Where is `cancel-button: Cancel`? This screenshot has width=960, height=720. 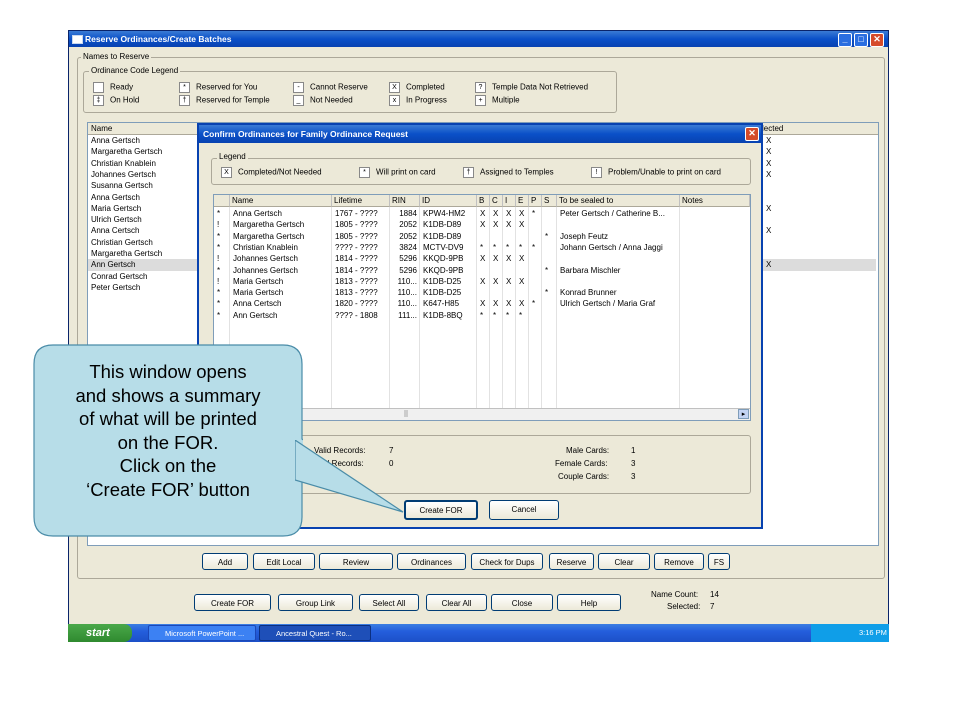 cancel-button: Cancel is located at coordinates (524, 510).